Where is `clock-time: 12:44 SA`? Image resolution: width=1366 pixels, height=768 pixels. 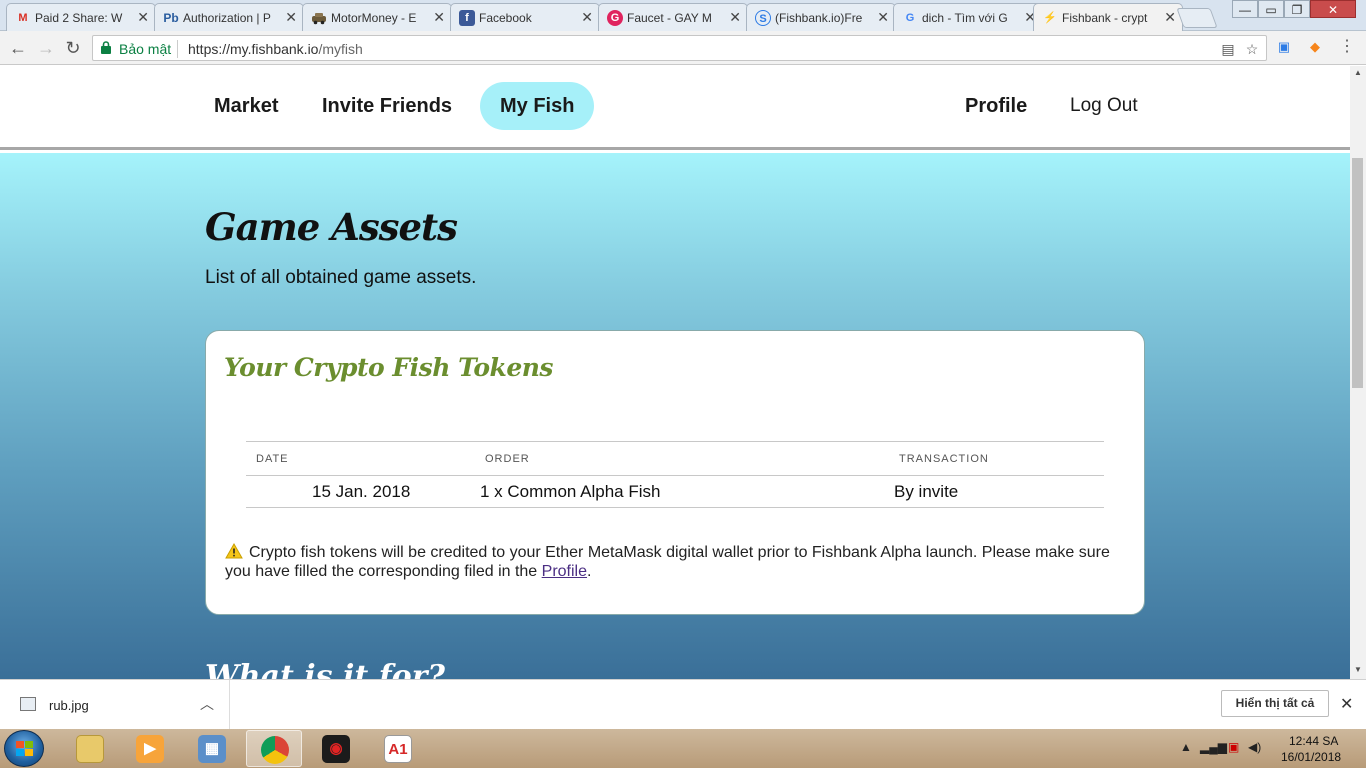
clock-time: 12:44 SA is located at coordinates (1313, 741).